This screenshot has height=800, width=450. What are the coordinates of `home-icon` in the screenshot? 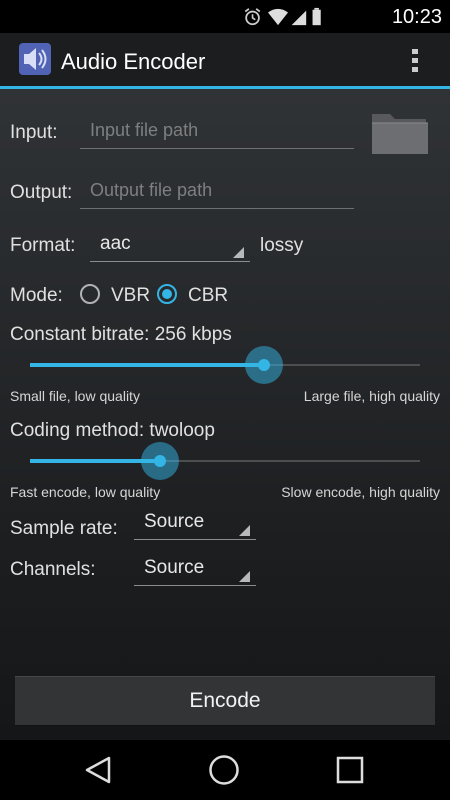 It's located at (224, 770).